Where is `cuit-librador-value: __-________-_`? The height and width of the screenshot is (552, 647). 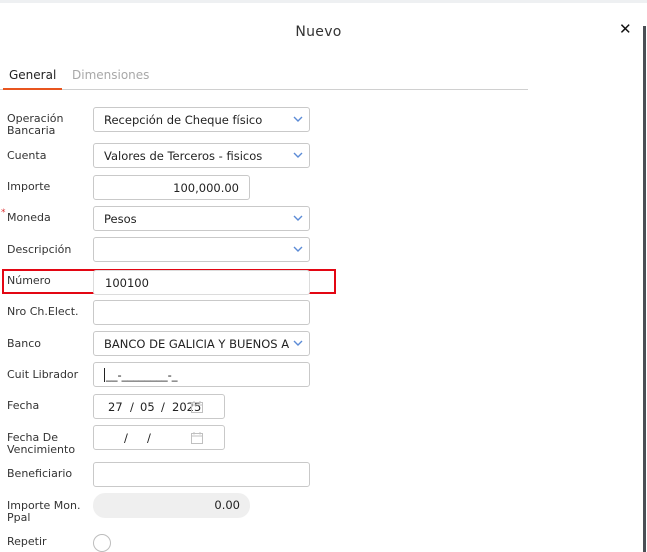
cuit-librador-value: __-________-_ is located at coordinates (141, 375).